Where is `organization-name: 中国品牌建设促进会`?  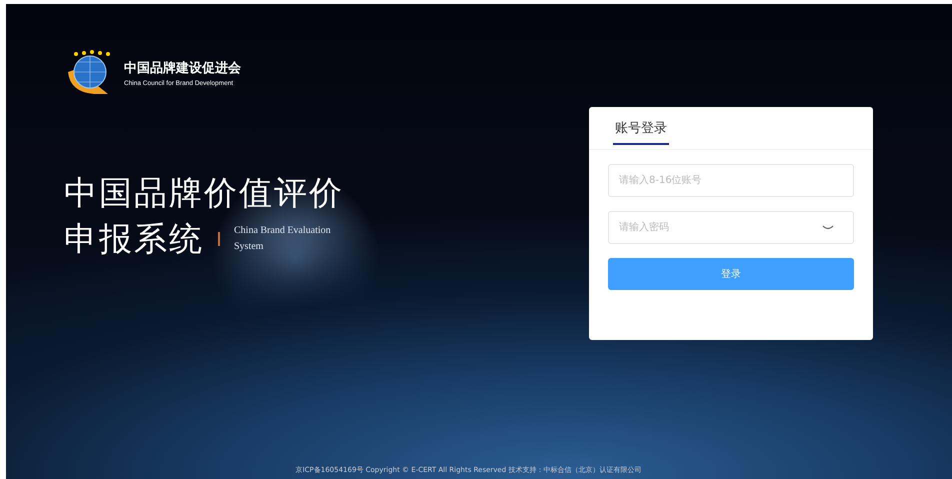 organization-name: 中国品牌建设促进会 is located at coordinates (182, 68).